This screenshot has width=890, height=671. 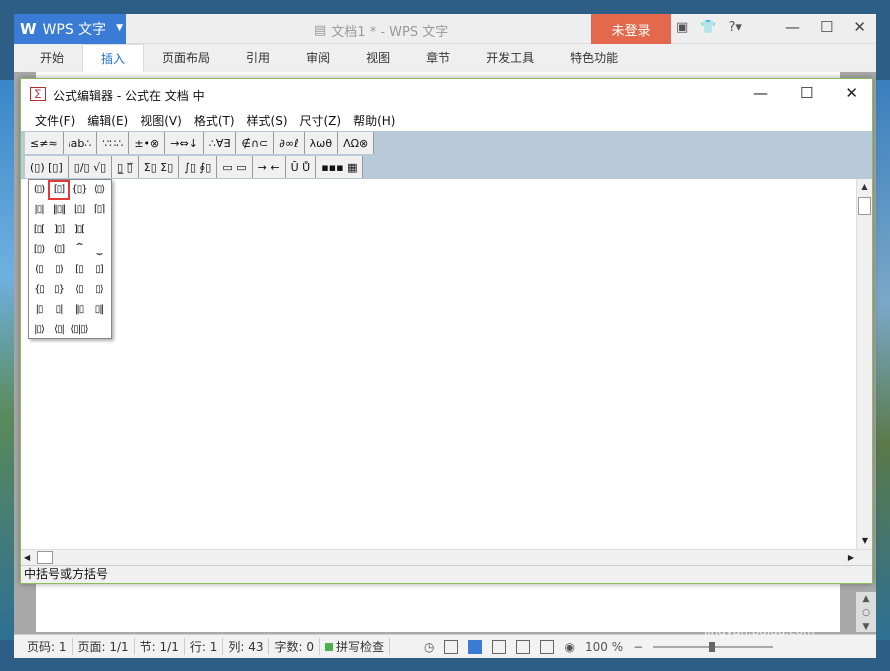 I want to click on fullscreen-icon, so click(x=451, y=646).